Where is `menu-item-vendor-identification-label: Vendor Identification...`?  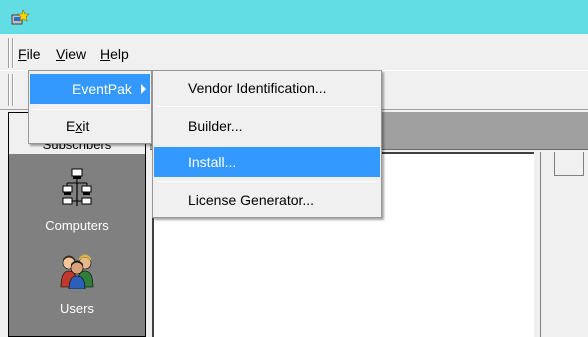
menu-item-vendor-identification-label: Vendor Identification... is located at coordinates (257, 88).